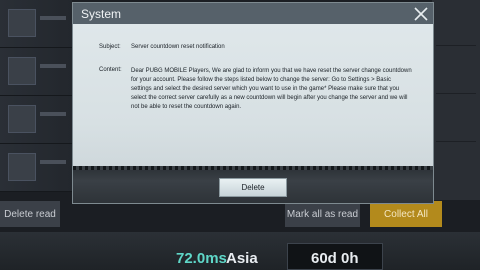 Image resolution: width=480 pixels, height=270 pixels. Describe the element at coordinates (110, 47) in the screenshot. I see `subject-label: Subject:` at that location.